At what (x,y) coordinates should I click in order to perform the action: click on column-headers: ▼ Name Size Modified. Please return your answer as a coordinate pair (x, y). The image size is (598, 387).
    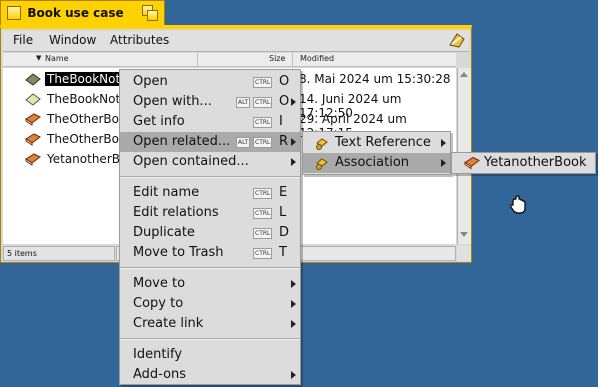
    Looking at the image, I should click on (229, 60).